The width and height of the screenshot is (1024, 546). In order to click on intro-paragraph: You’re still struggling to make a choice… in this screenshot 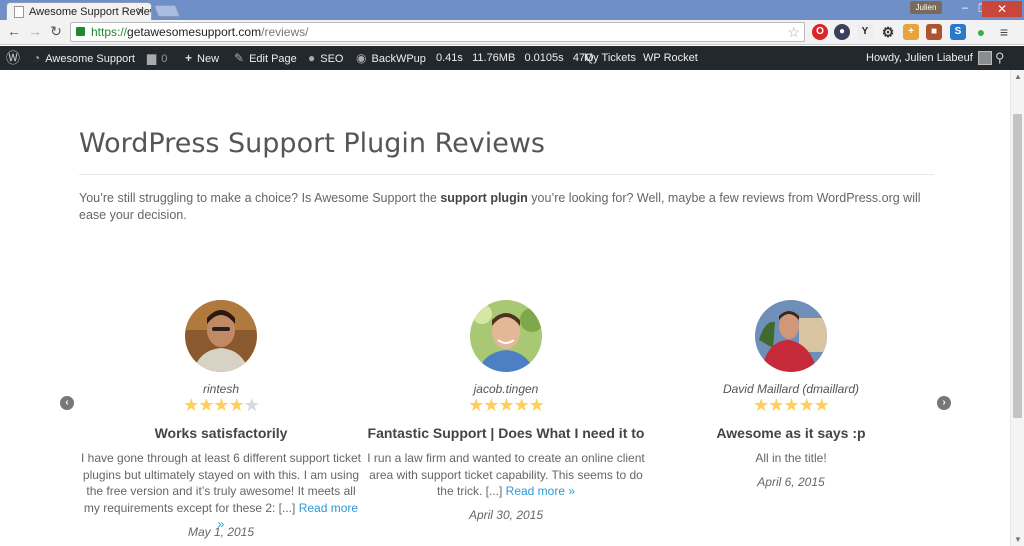, I will do `click(500, 206)`.